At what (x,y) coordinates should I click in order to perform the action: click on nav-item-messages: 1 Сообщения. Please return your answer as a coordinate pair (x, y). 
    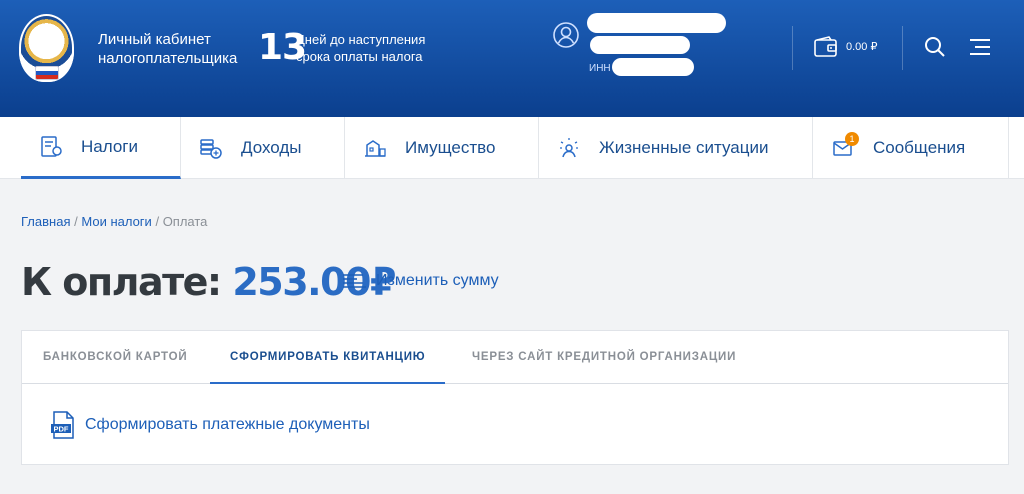
    Looking at the image, I should click on (911, 148).